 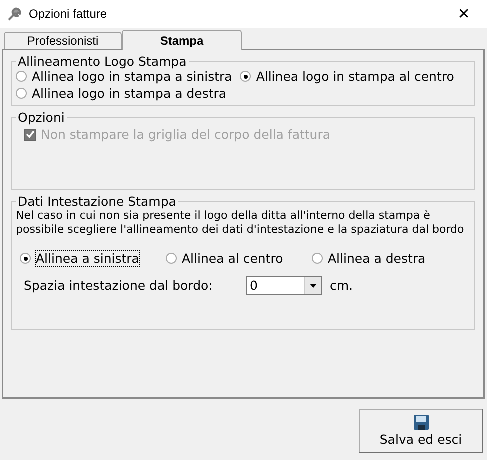 I want to click on wrench-icon, so click(x=15, y=14).